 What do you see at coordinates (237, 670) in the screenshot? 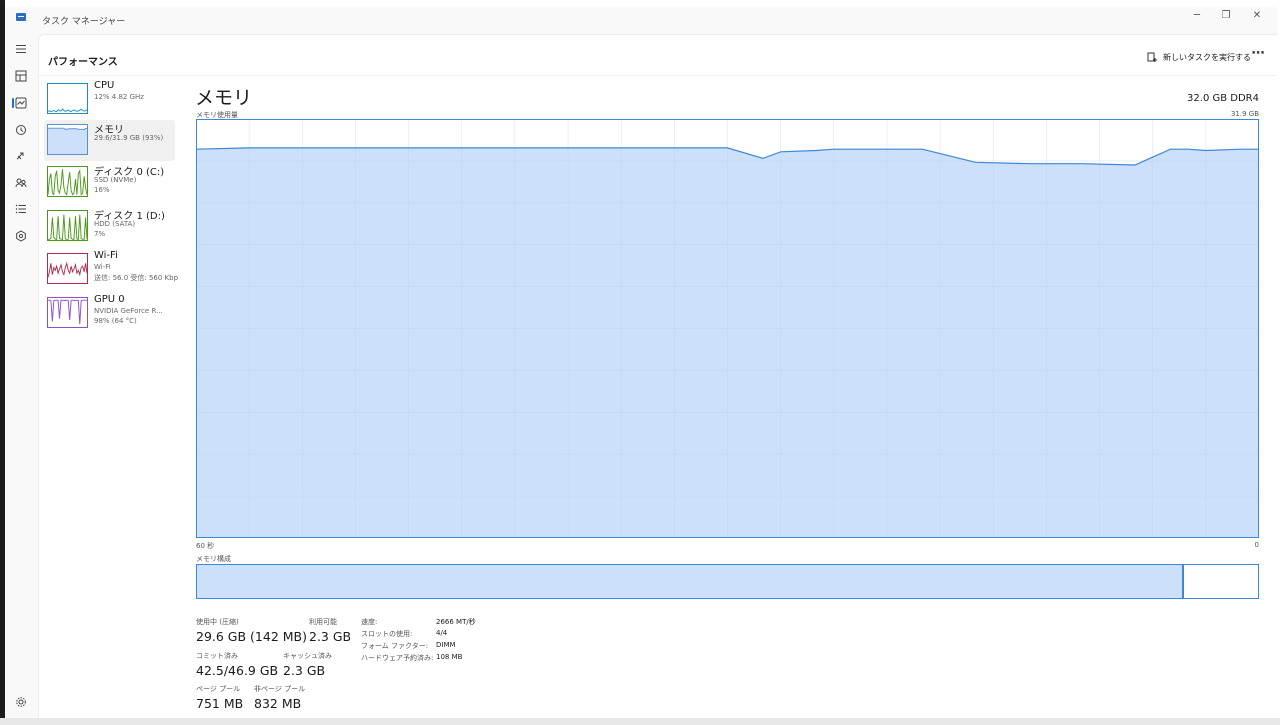
I see `committed-value: 42.5/46.9 GB` at bounding box center [237, 670].